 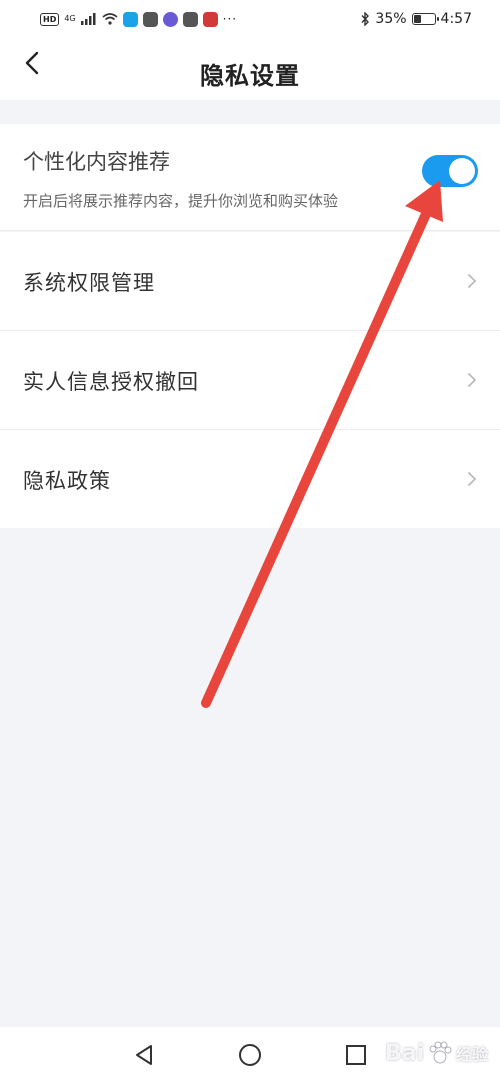 I want to click on page-header: 隐私设置, so click(x=250, y=69).